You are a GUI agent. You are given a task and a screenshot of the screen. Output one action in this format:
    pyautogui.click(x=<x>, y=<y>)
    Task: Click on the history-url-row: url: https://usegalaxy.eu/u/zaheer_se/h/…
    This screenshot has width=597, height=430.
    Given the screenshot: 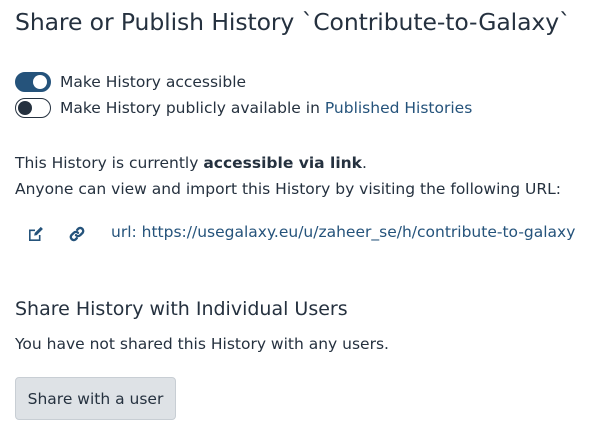 What is the action you would take?
    pyautogui.click(x=302, y=234)
    